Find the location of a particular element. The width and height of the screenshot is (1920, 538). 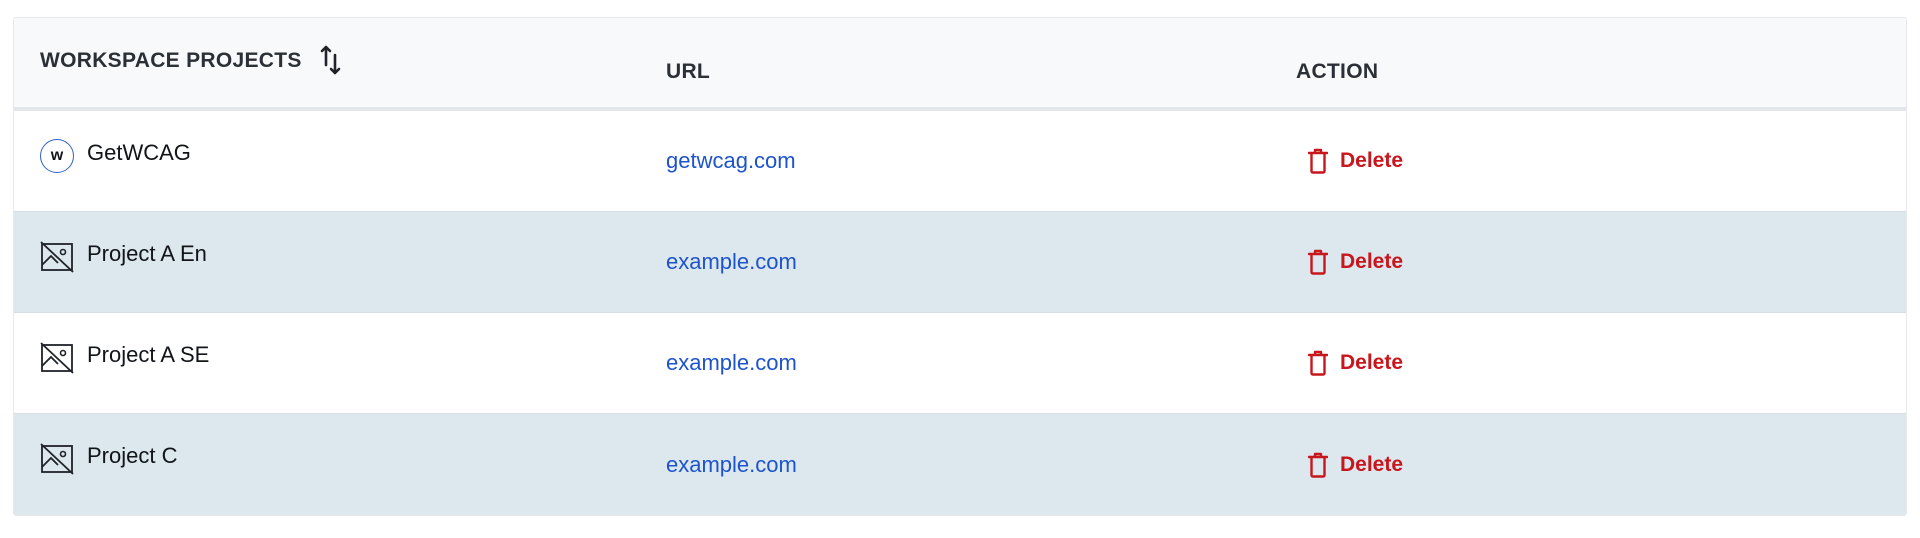

project-name: Project C is located at coordinates (132, 455).